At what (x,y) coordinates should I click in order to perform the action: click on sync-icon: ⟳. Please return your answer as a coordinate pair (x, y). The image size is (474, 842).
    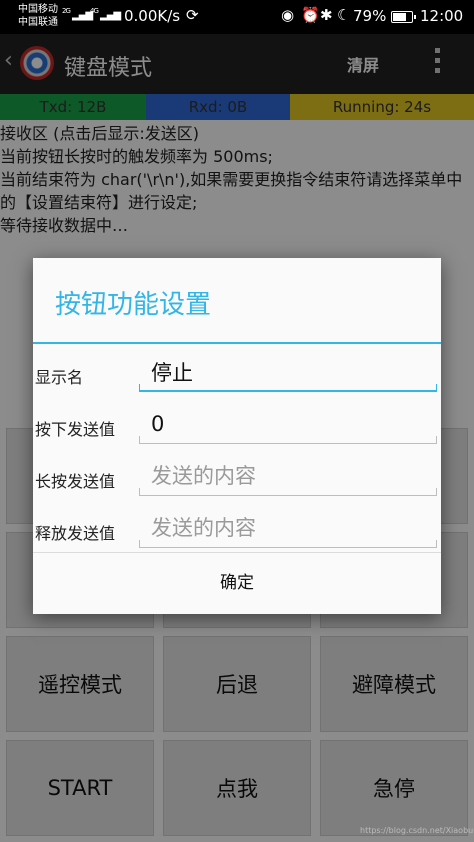
    Looking at the image, I should click on (192, 15).